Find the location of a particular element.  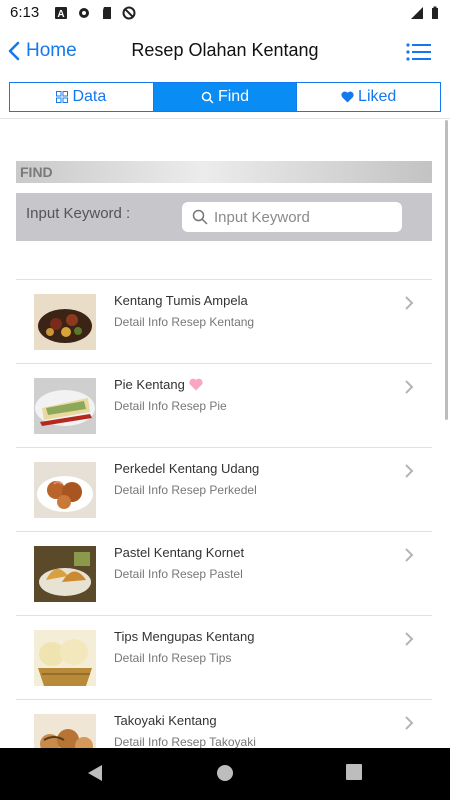

heart-icon is located at coordinates (347, 97).